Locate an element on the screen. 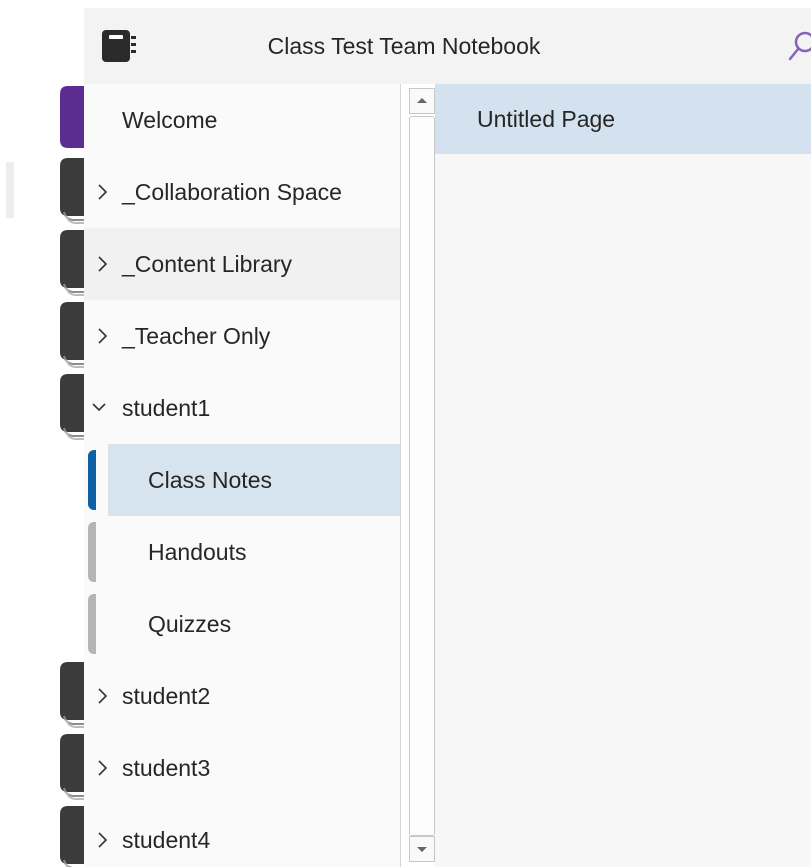 The width and height of the screenshot is (811, 867). section-group-content-library: _Content Library is located at coordinates (242, 264).